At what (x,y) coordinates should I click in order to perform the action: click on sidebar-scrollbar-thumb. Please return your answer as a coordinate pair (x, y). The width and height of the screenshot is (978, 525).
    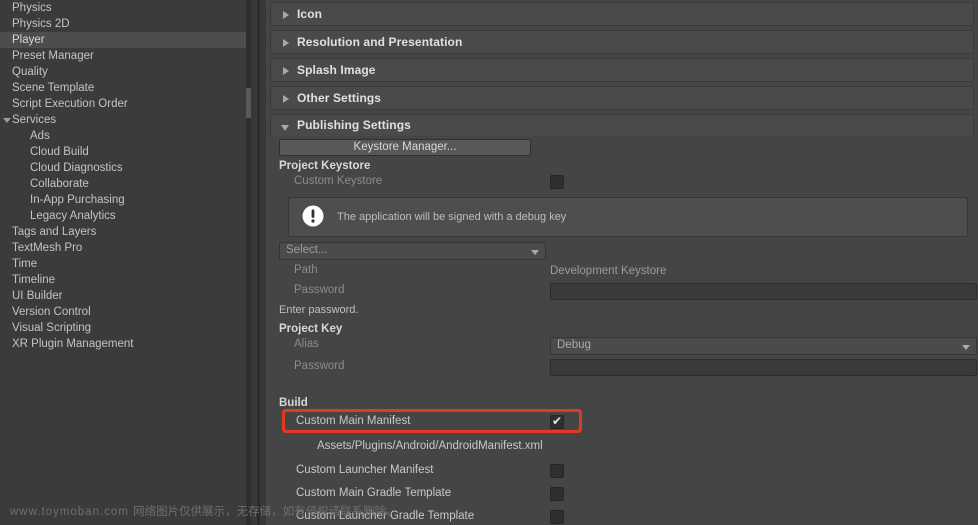
    Looking at the image, I should click on (248, 103).